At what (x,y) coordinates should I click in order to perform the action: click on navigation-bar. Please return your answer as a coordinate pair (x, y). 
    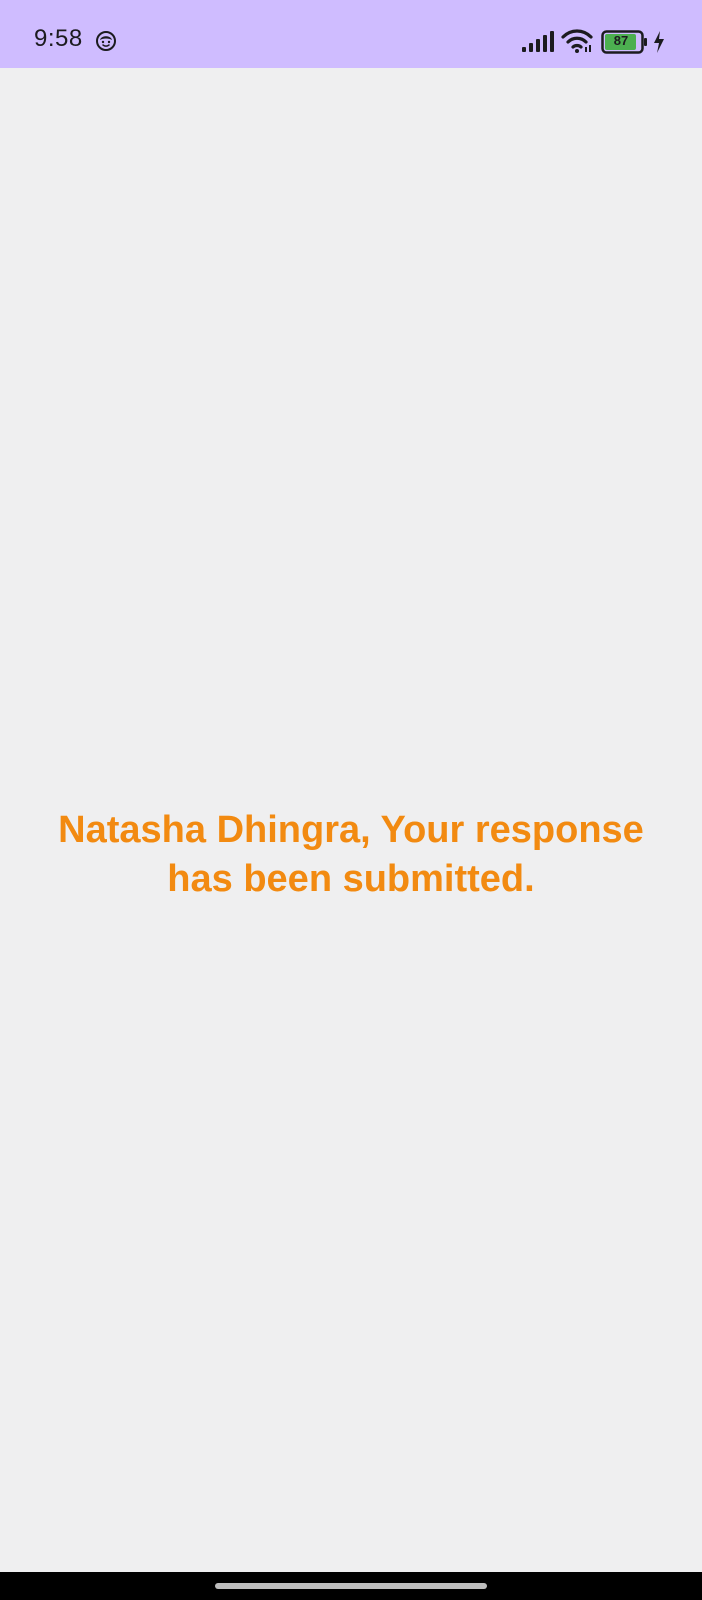
    Looking at the image, I should click on (351, 1586).